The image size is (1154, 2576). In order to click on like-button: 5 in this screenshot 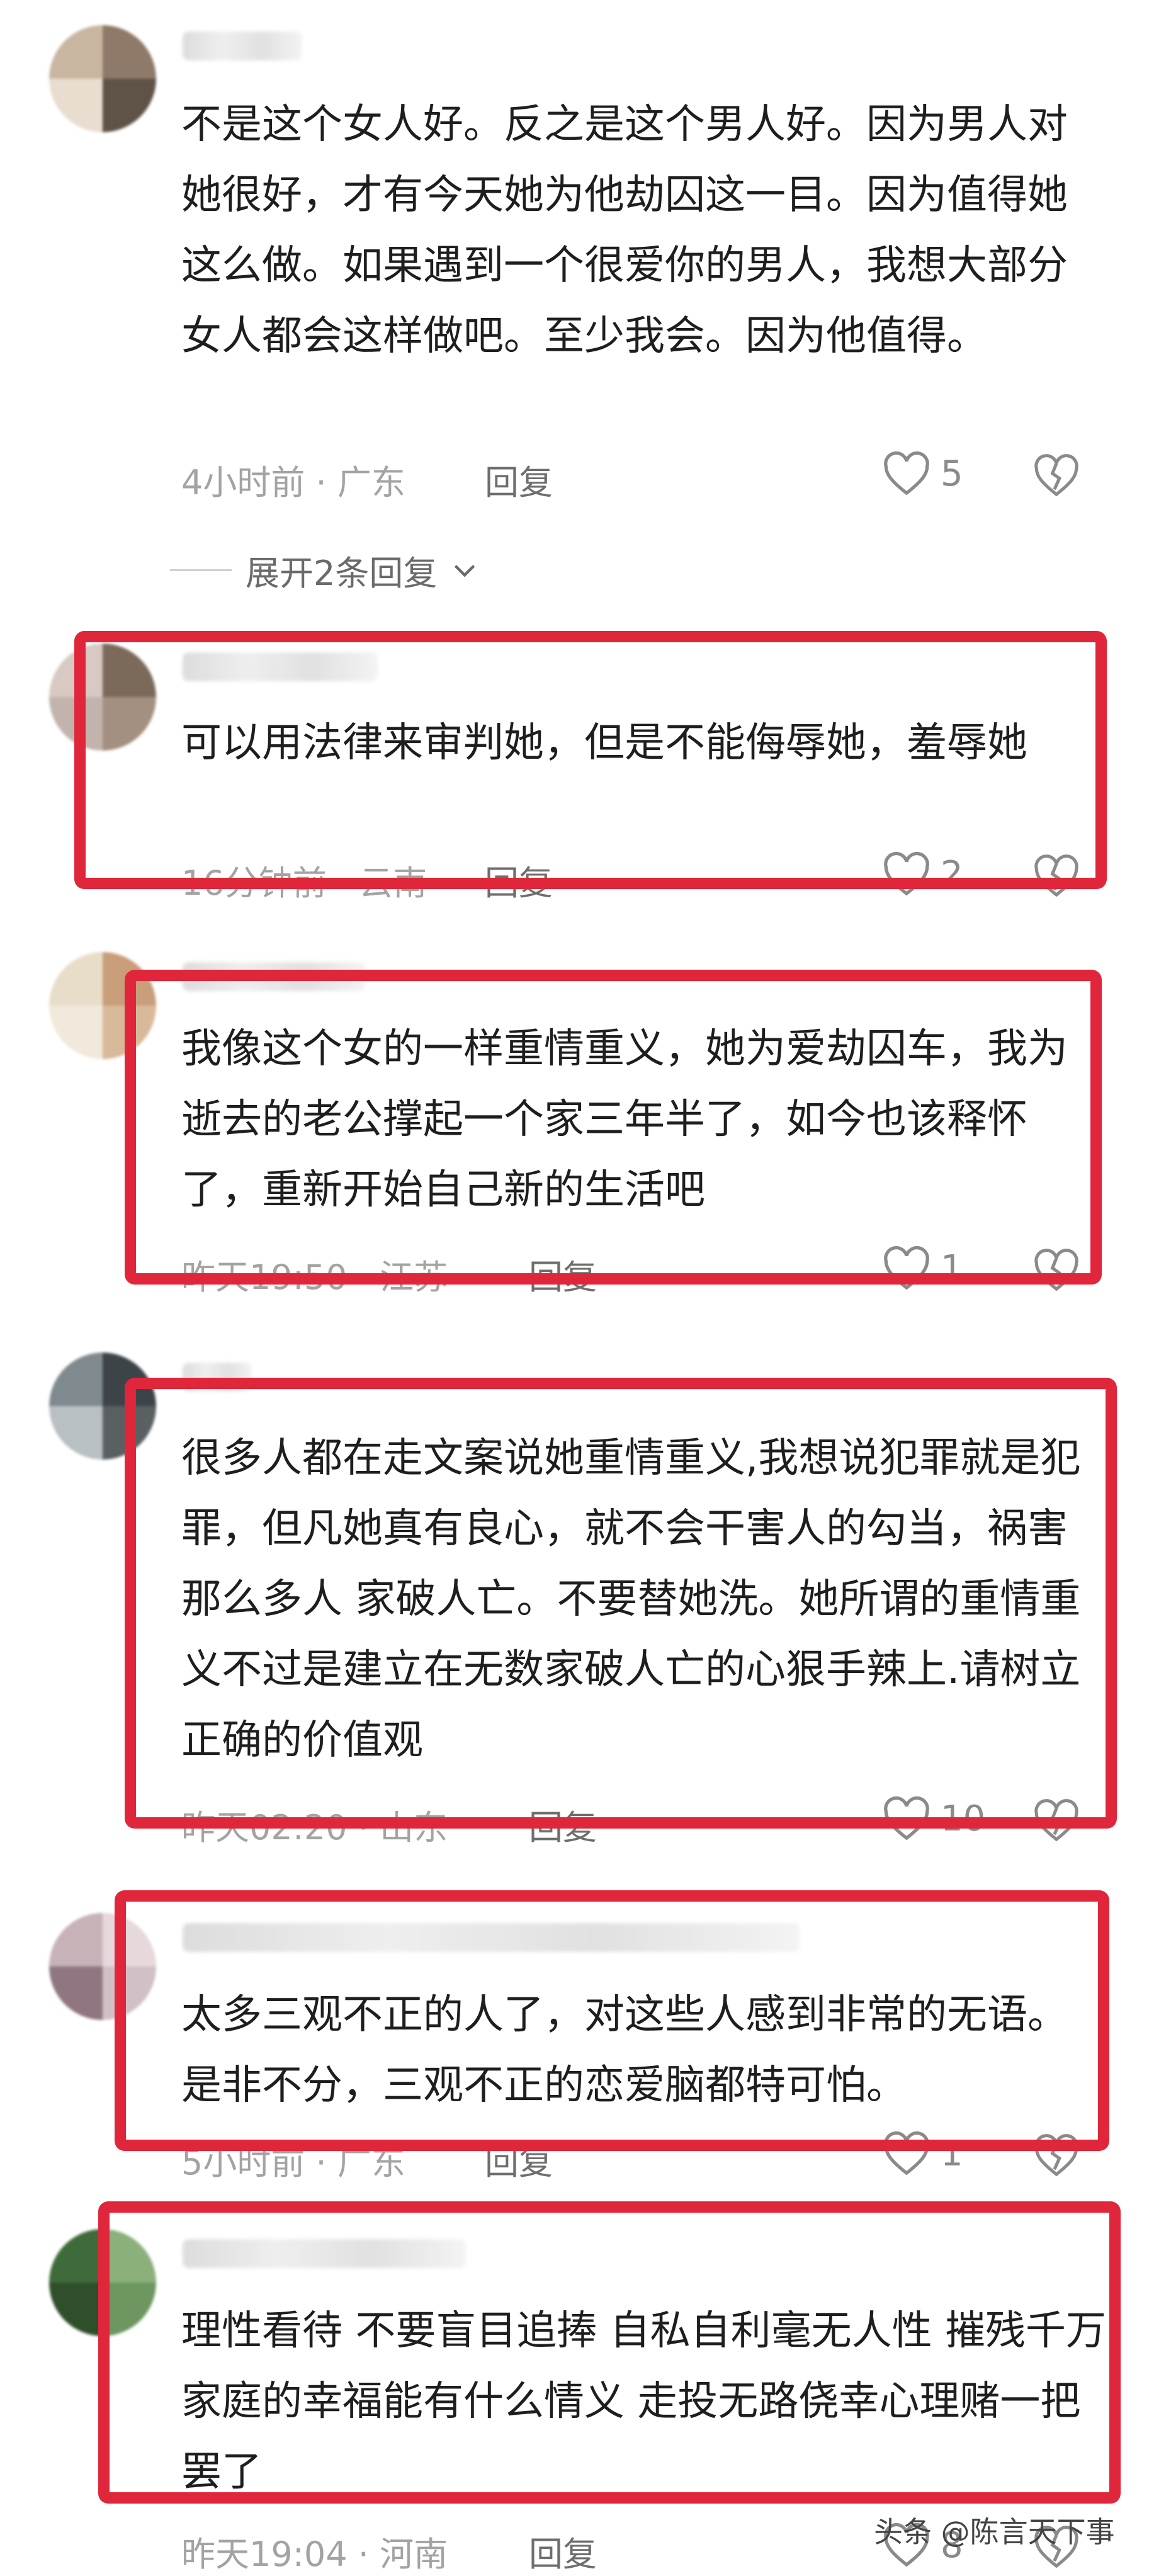, I will do `click(922, 473)`.